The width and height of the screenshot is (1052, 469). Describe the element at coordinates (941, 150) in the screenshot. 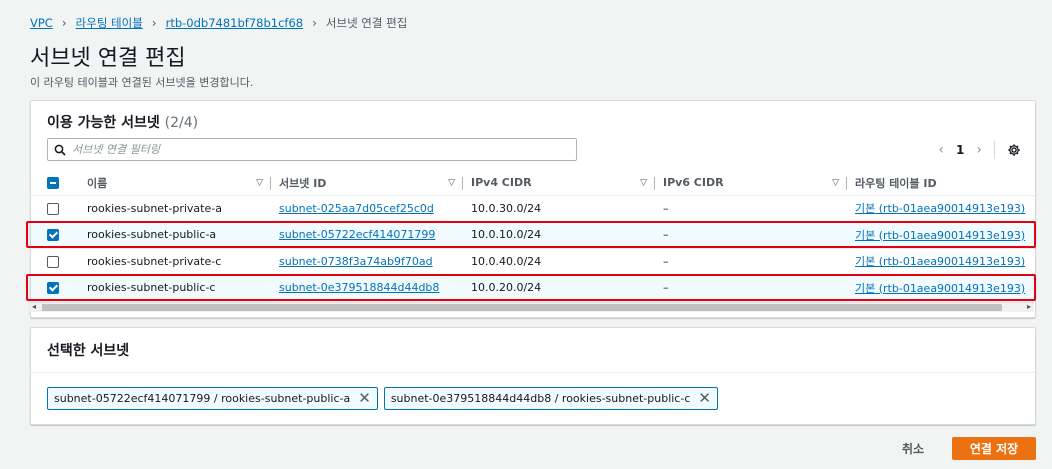

I see `prev-page-icon: ‹` at that location.